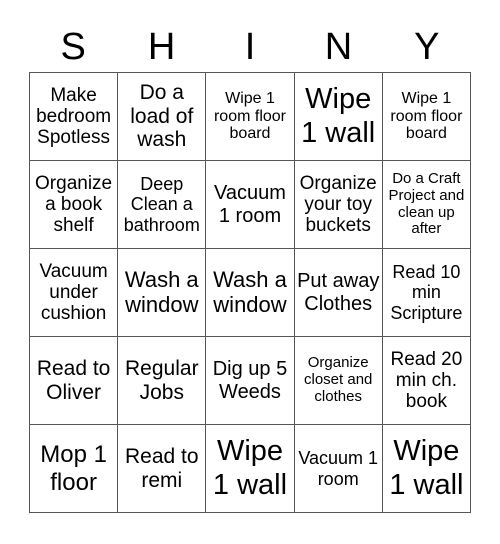  What do you see at coordinates (338, 47) in the screenshot?
I see `title-letter-n: N` at bounding box center [338, 47].